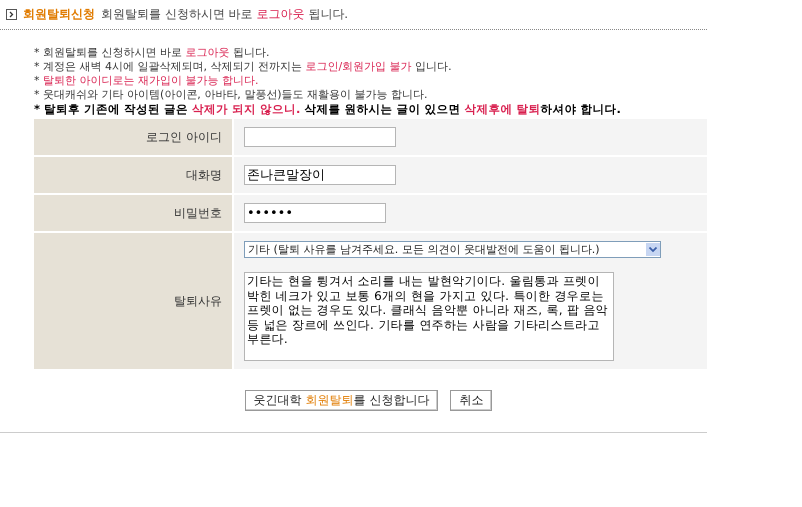 Image resolution: width=802 pixels, height=507 pixels. I want to click on notice-text: * 탈퇴후 기존에 작성된 글은 삭제가 되지 않으니. 삭제를 원하시는 글이 있으면 삭제후에 탈퇴하셔야 합니다., so click(328, 109).